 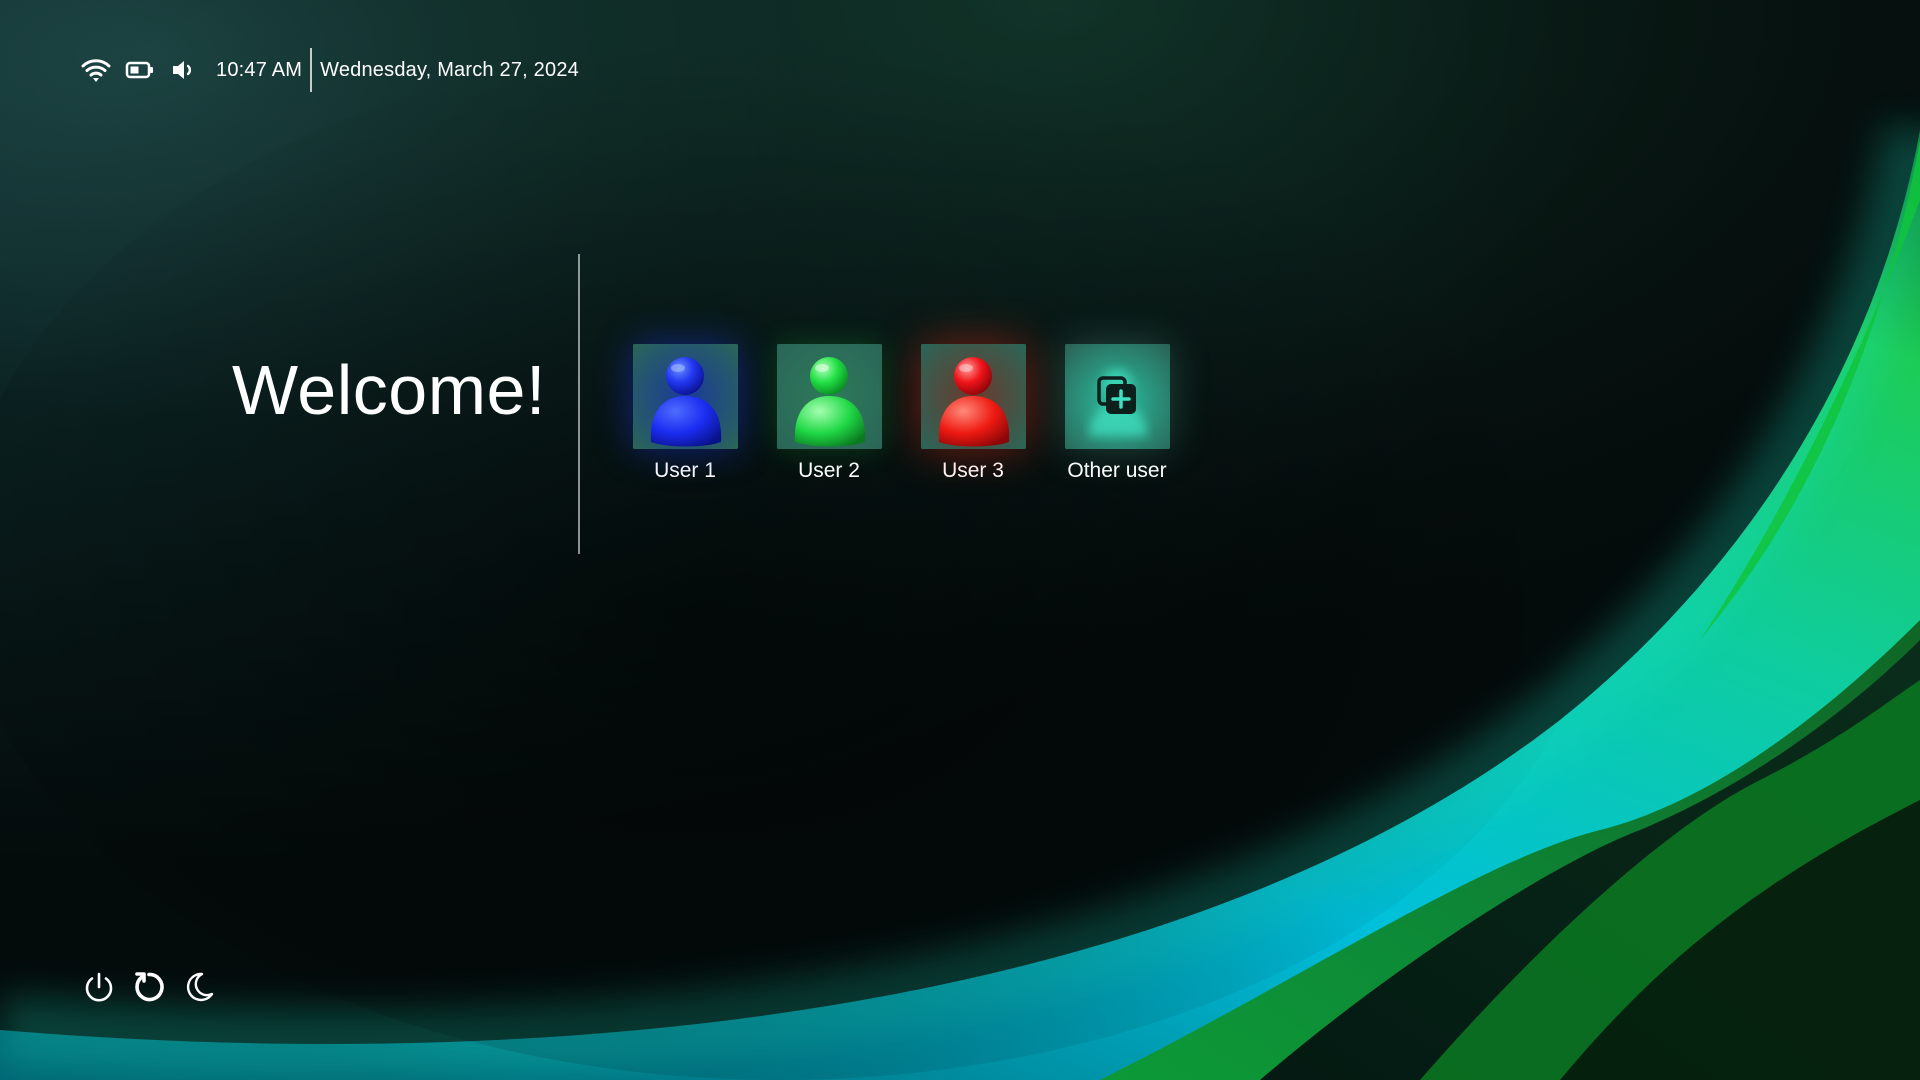 What do you see at coordinates (140, 70) in the screenshot?
I see `battery-icon` at bounding box center [140, 70].